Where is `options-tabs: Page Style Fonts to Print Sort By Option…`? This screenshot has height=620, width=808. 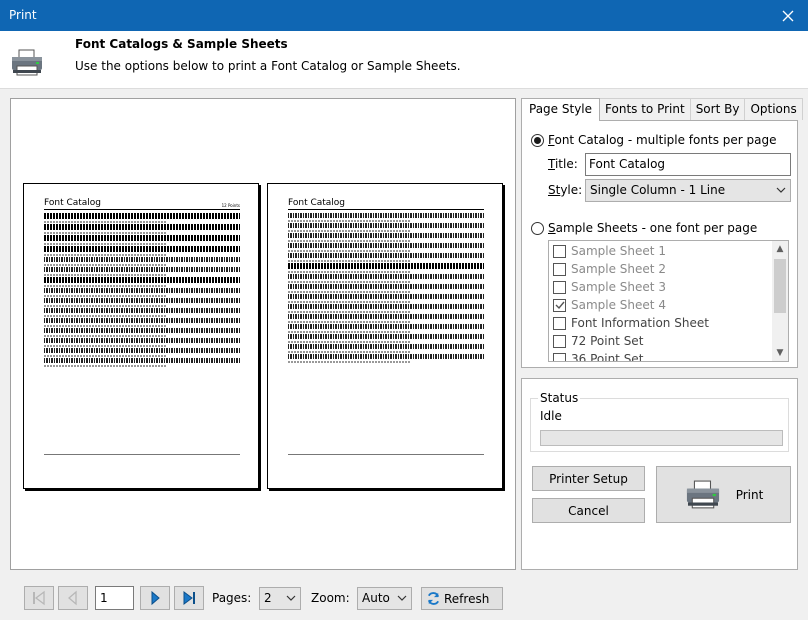
options-tabs: Page Style Fonts to Print Sort By Option… is located at coordinates (662, 109).